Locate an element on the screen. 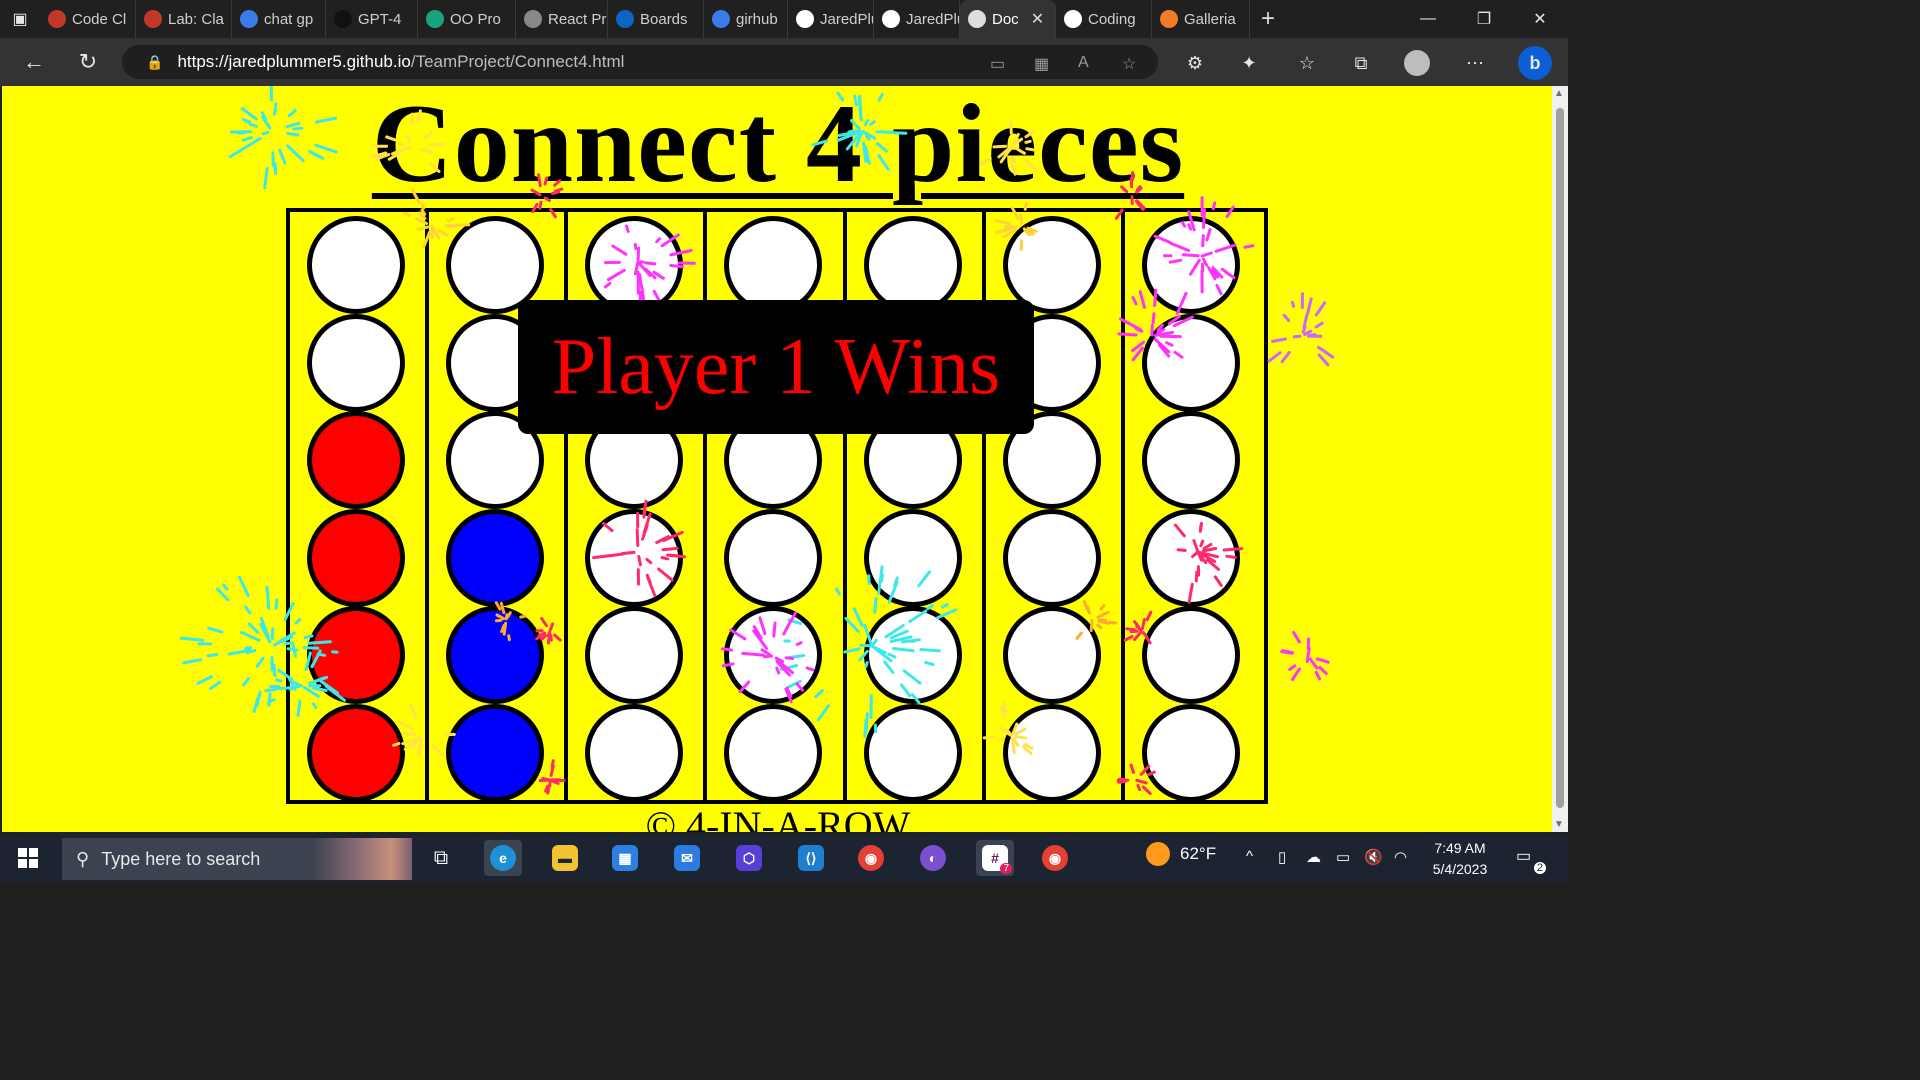  tab: OO Pro is located at coordinates (467, 19).